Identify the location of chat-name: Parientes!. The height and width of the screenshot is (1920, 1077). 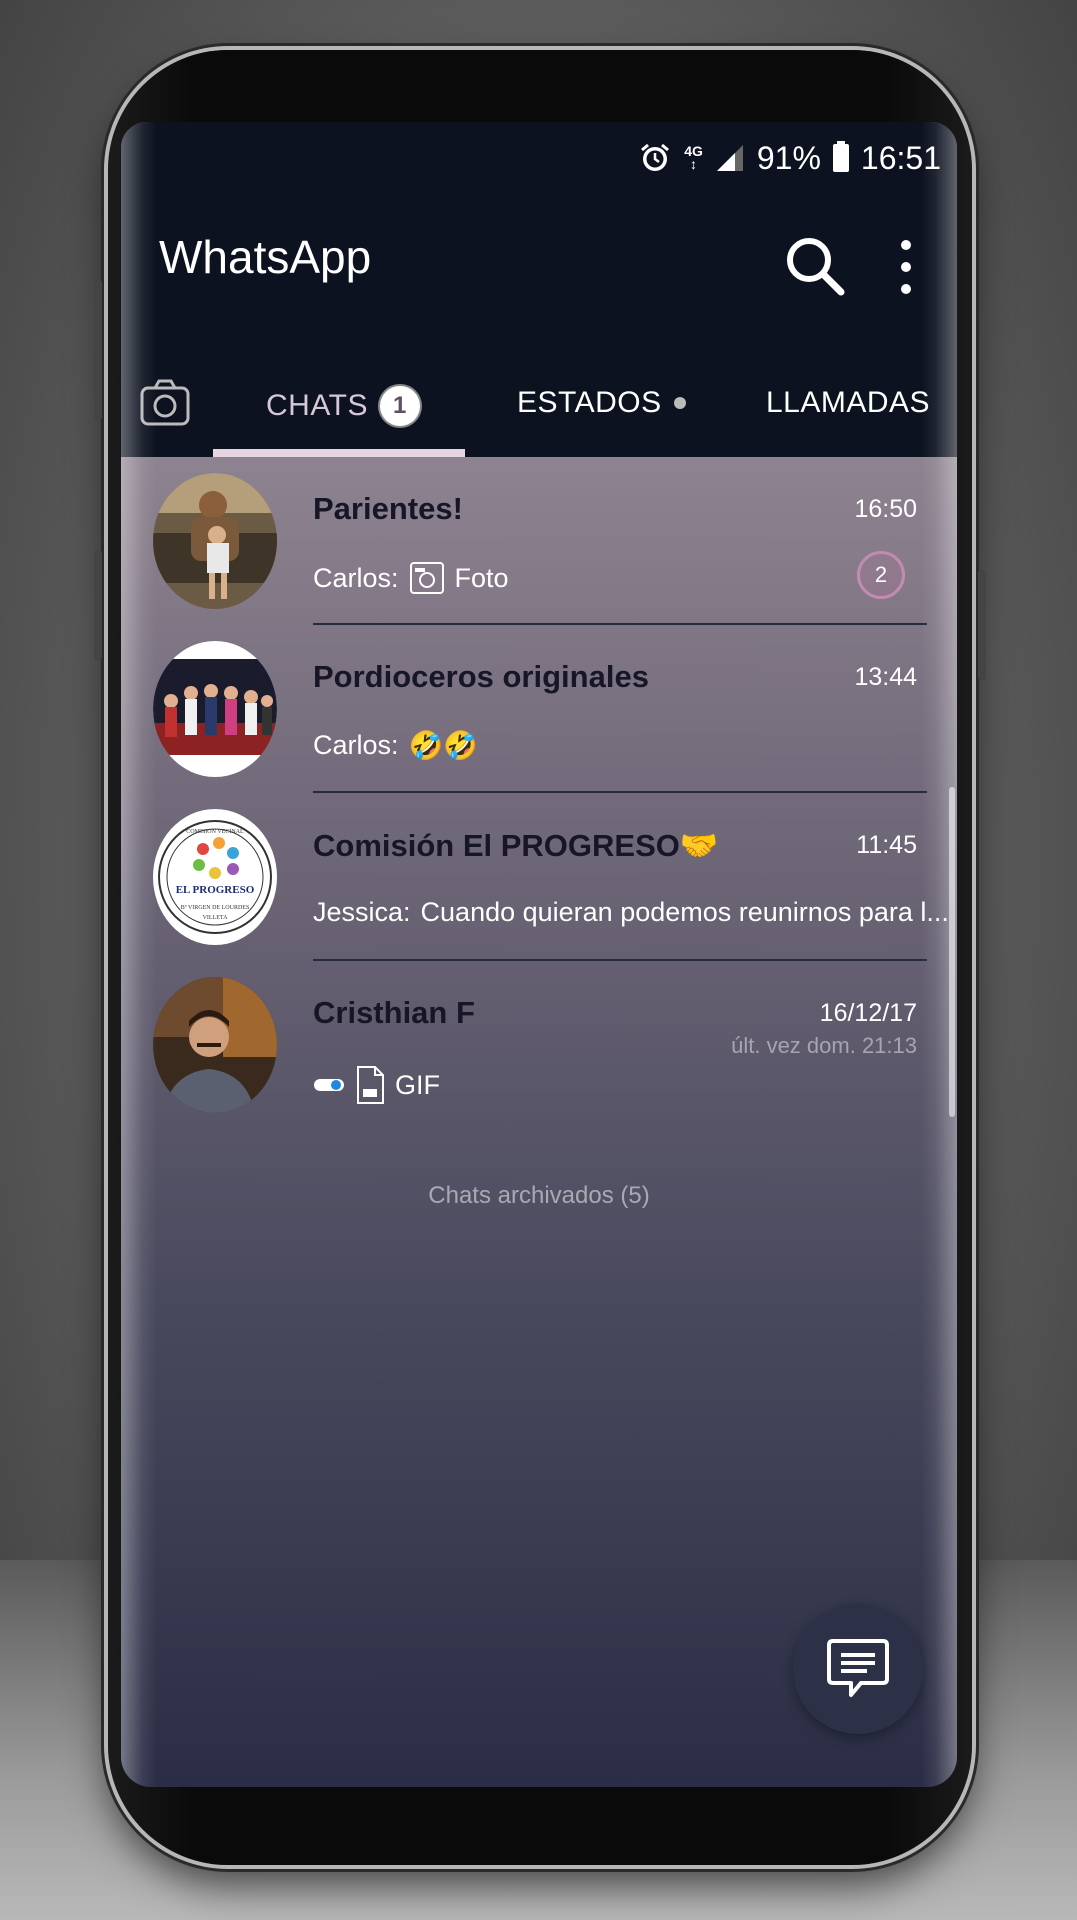
(388, 508).